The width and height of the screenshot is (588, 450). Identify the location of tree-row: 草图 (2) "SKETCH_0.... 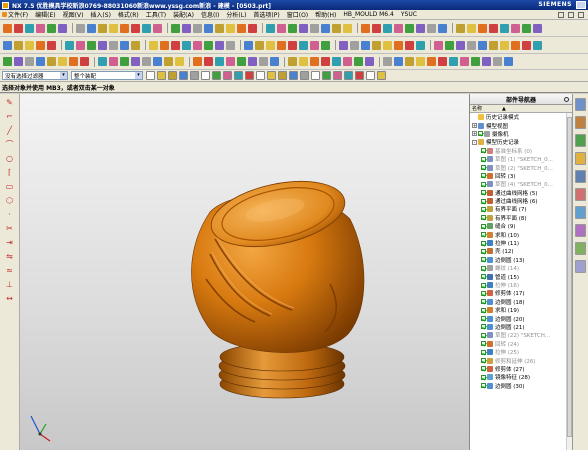
(521, 167).